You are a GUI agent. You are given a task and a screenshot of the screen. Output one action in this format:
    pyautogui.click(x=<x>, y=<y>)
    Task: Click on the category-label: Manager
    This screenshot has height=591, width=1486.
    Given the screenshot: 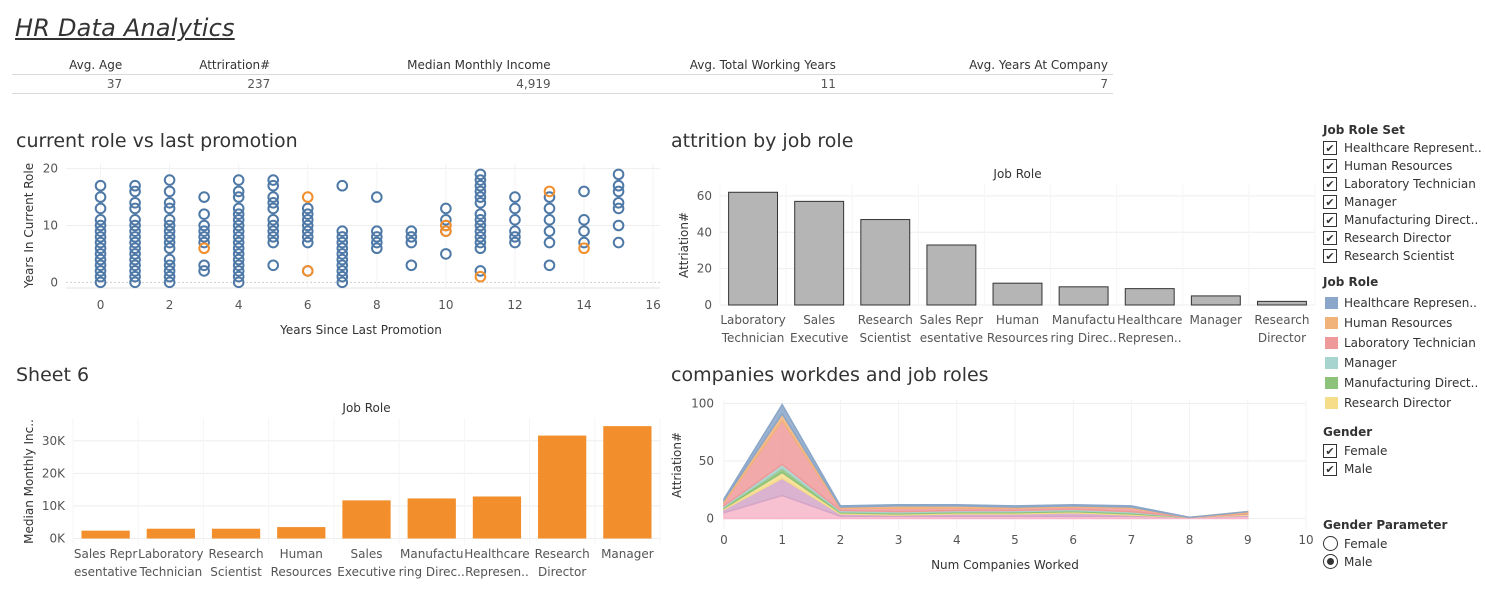 What is the action you would take?
    pyautogui.click(x=1216, y=320)
    